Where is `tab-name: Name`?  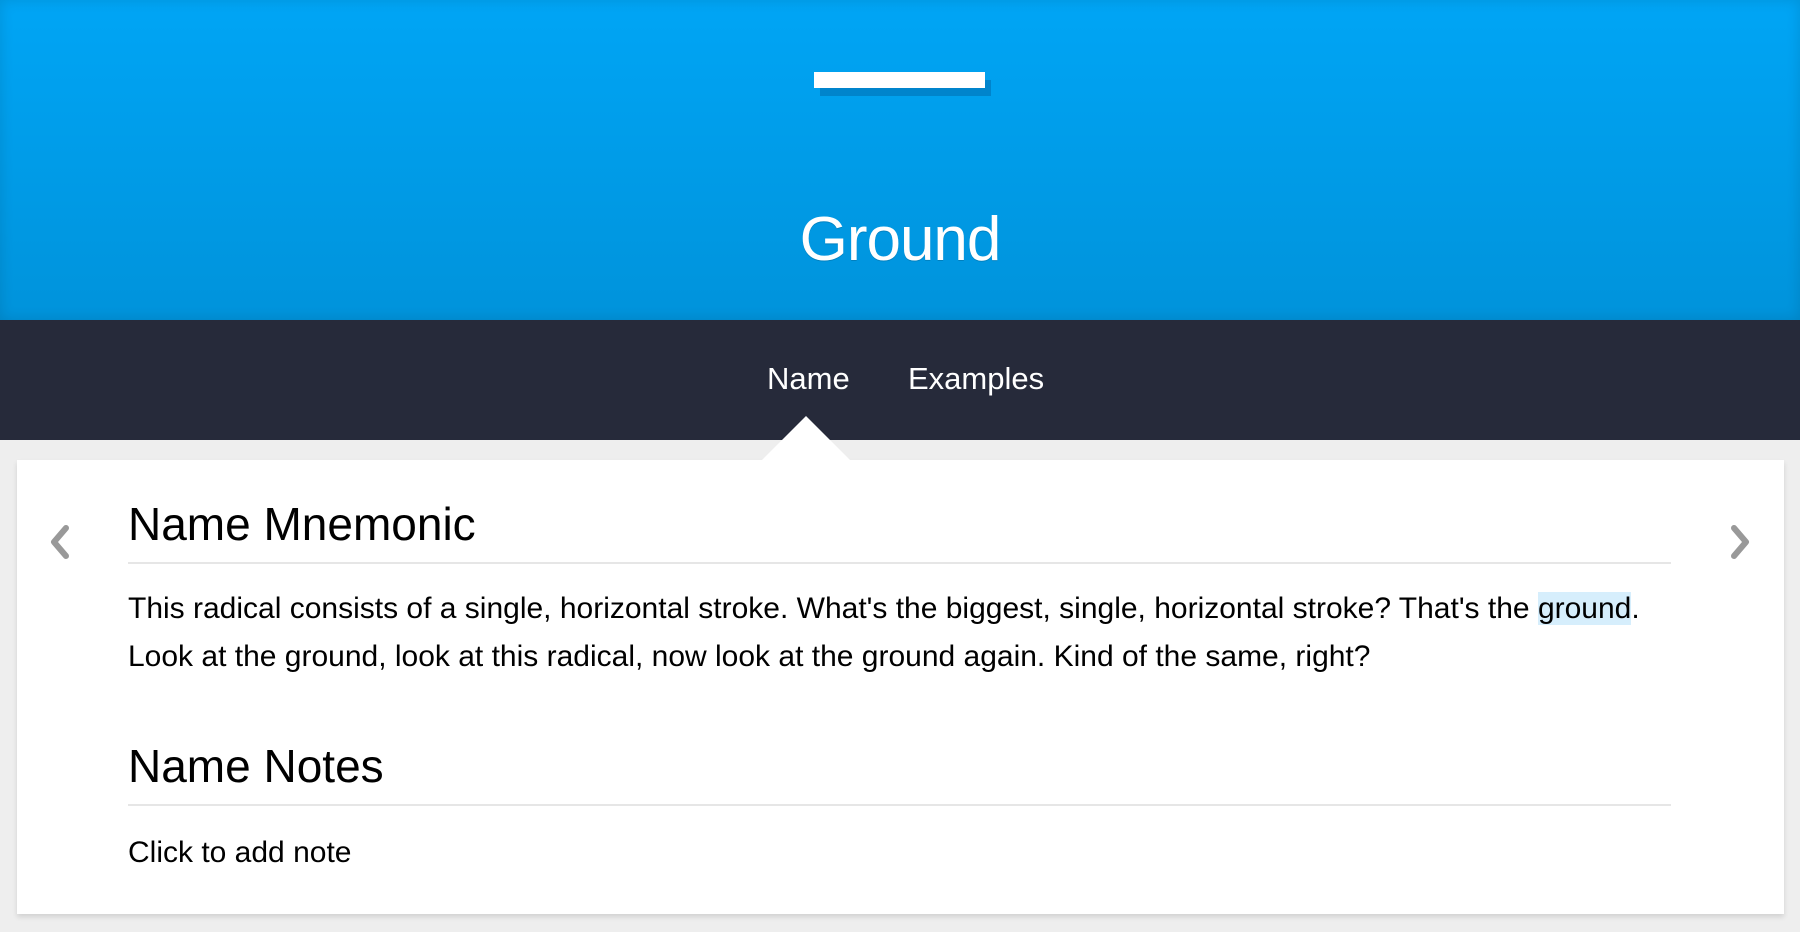 tab-name: Name is located at coordinates (808, 379).